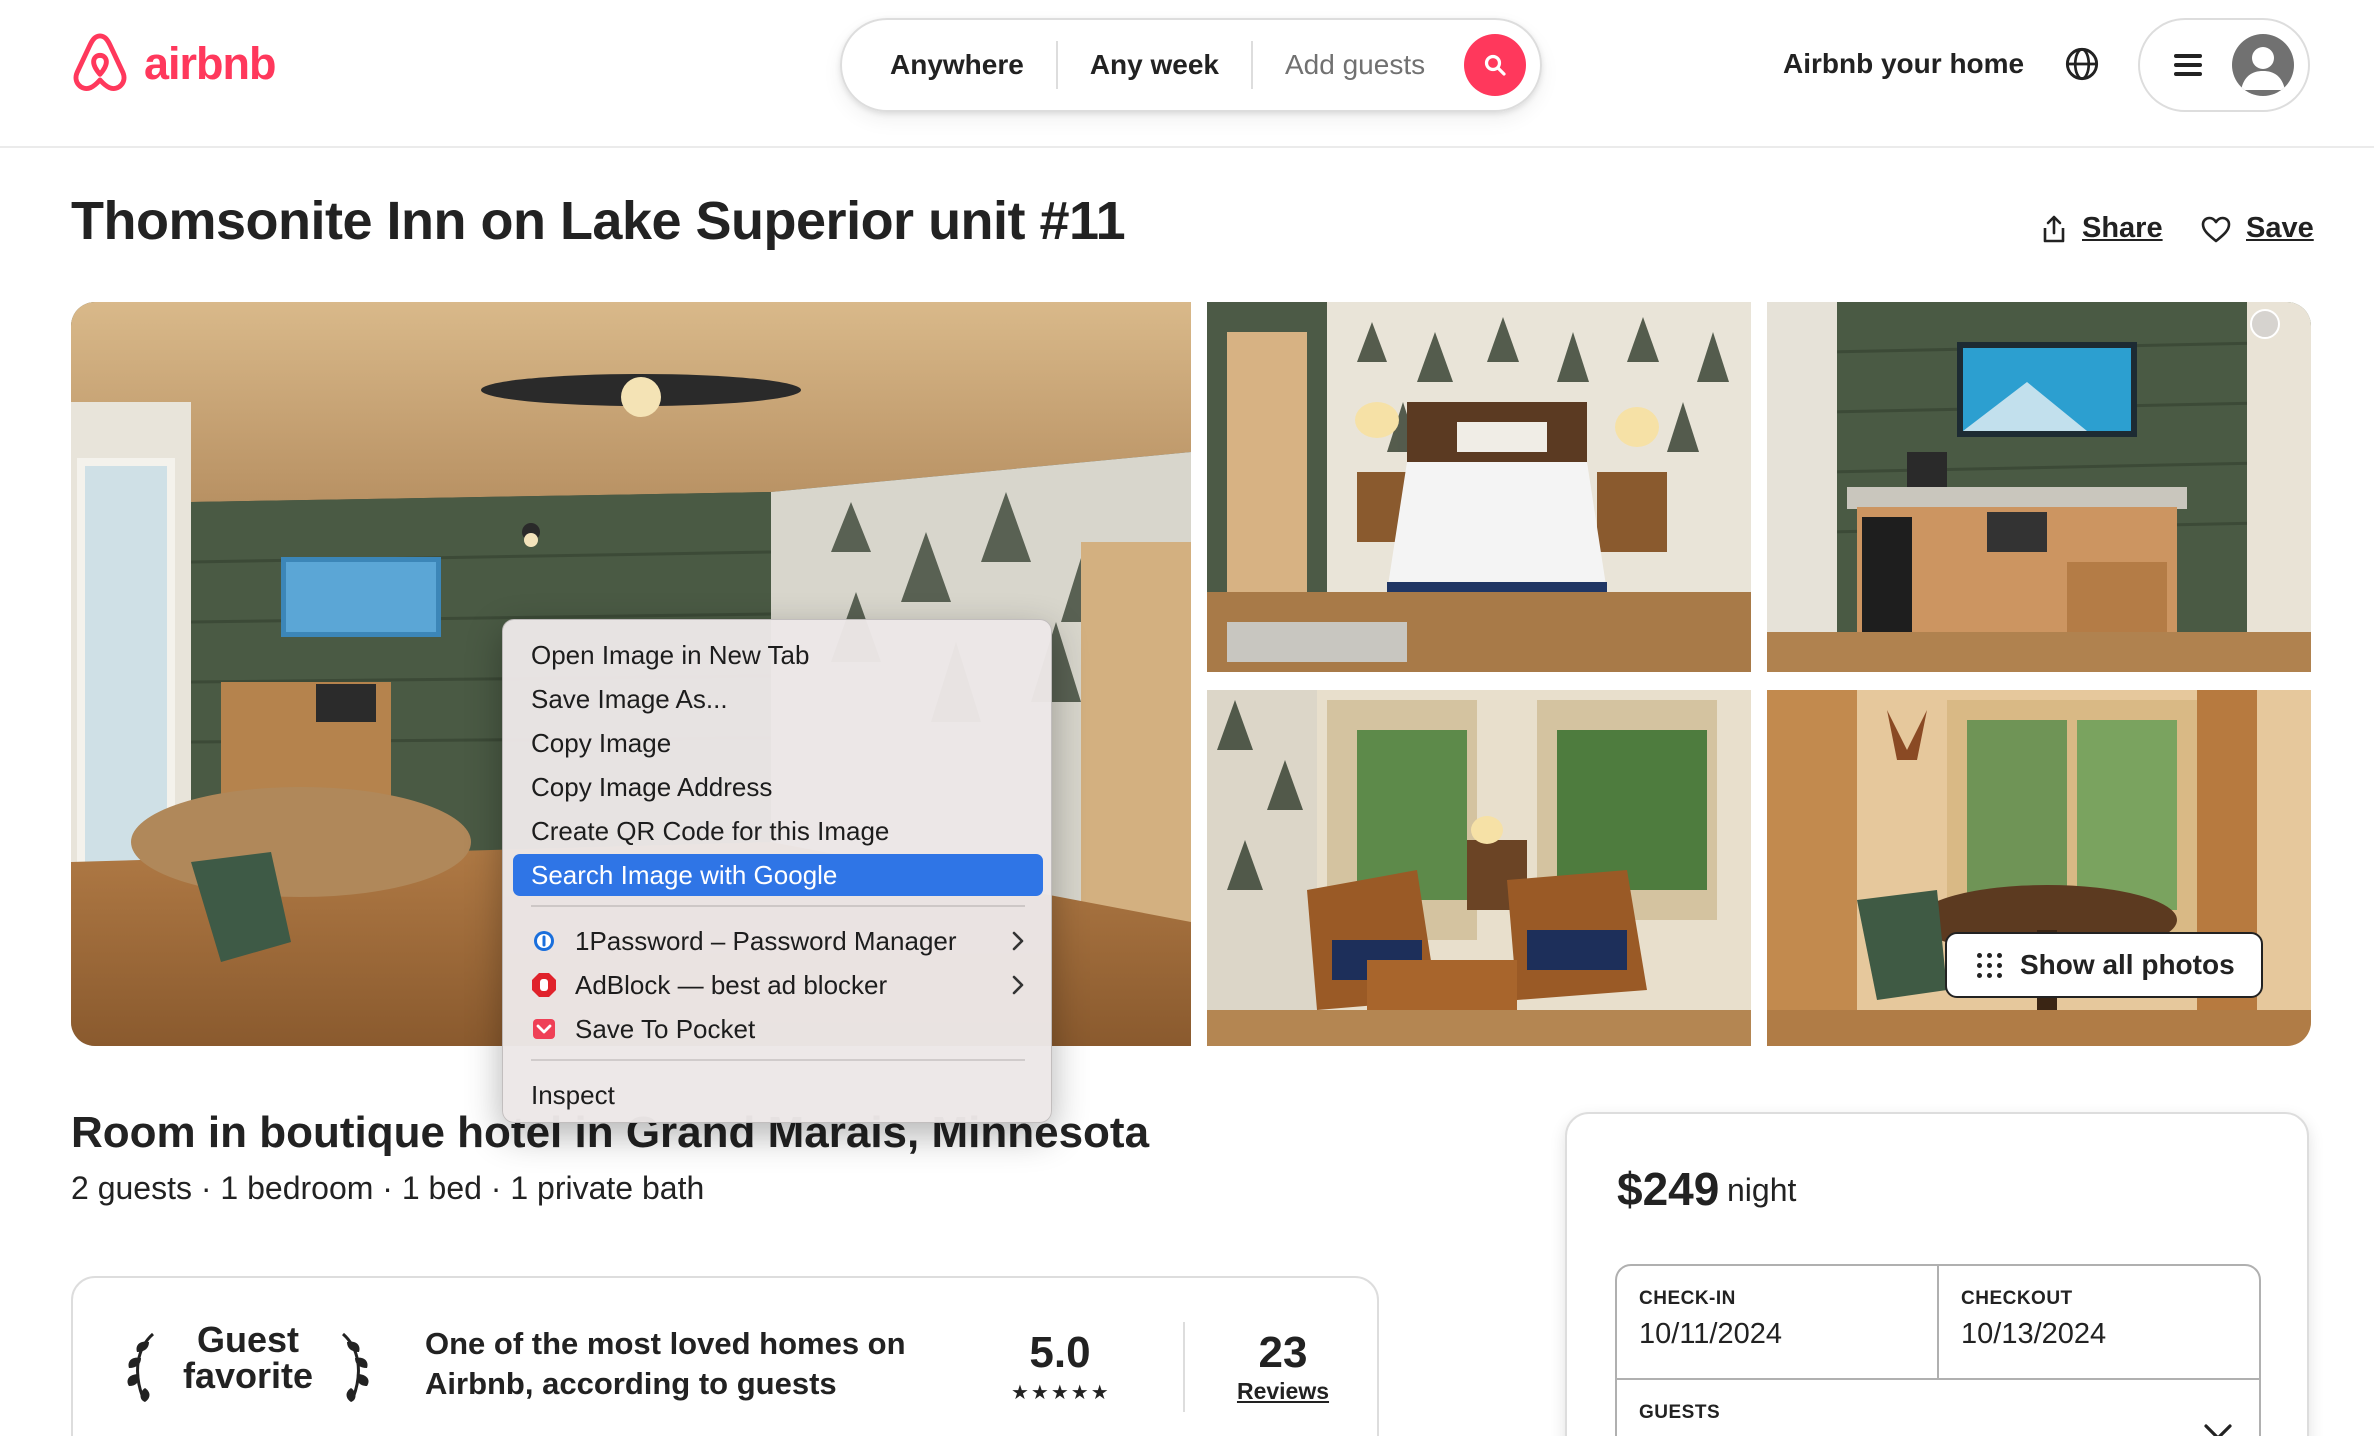 Image resolution: width=2374 pixels, height=1436 pixels. Describe the element at coordinates (1283, 1391) in the screenshot. I see `reviews-link: Reviews` at that location.